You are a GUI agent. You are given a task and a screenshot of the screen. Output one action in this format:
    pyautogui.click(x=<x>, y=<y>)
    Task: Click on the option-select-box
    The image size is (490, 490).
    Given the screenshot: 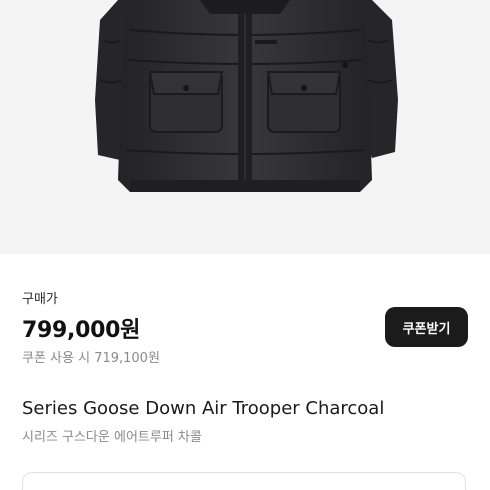 What is the action you would take?
    pyautogui.click(x=244, y=481)
    